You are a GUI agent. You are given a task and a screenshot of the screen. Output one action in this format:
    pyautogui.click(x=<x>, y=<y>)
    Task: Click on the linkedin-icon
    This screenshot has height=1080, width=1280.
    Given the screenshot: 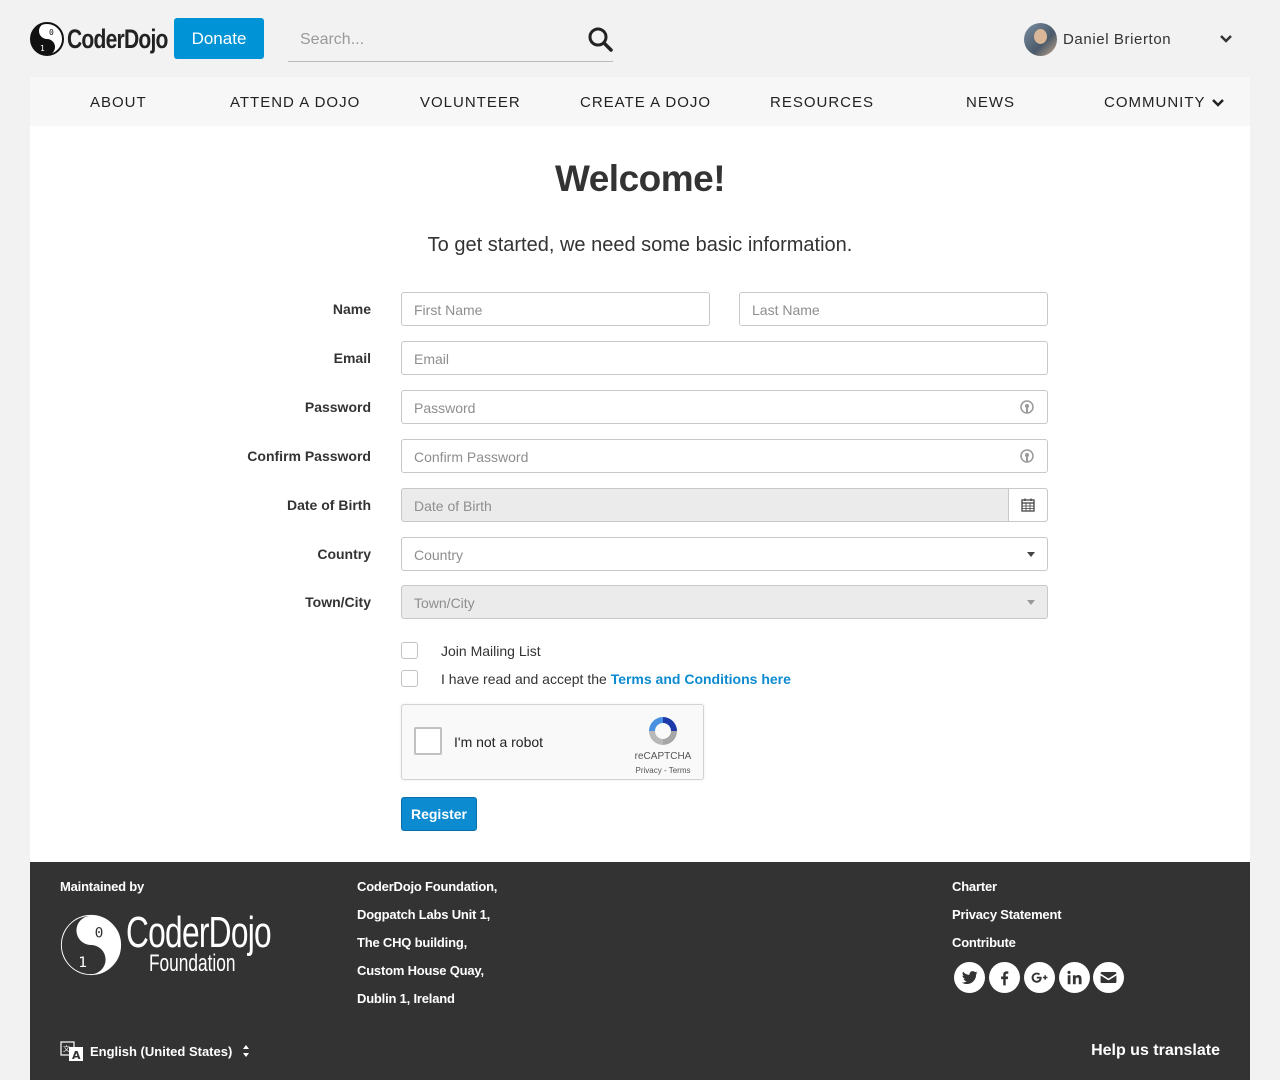 What is the action you would take?
    pyautogui.click(x=1074, y=977)
    